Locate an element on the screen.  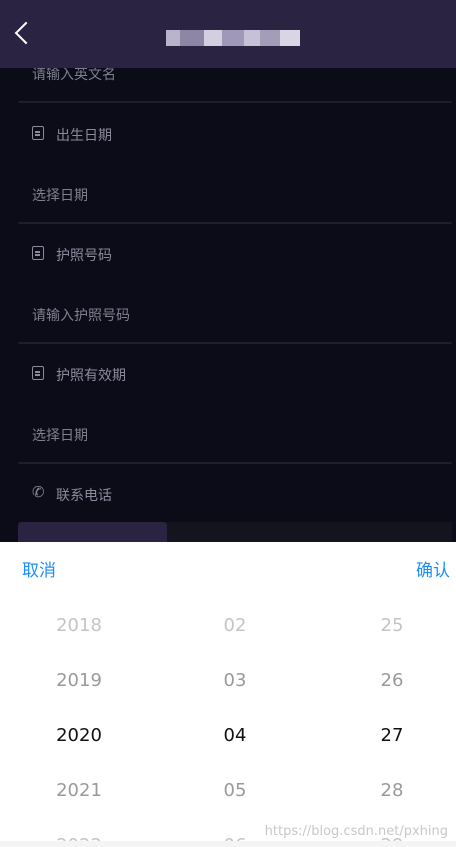
year-option: 2021 is located at coordinates (79, 790).